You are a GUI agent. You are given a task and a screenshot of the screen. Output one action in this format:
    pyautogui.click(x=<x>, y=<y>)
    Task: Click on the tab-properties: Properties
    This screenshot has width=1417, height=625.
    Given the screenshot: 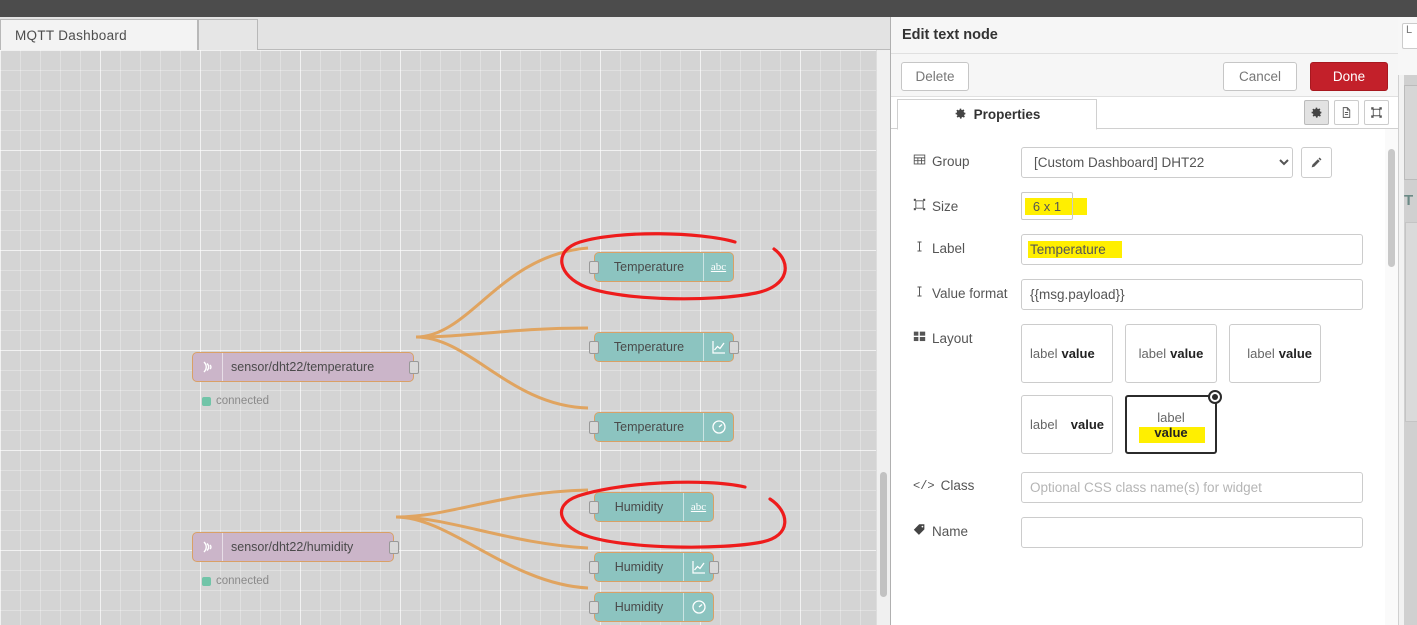 What is the action you would take?
    pyautogui.click(x=997, y=114)
    